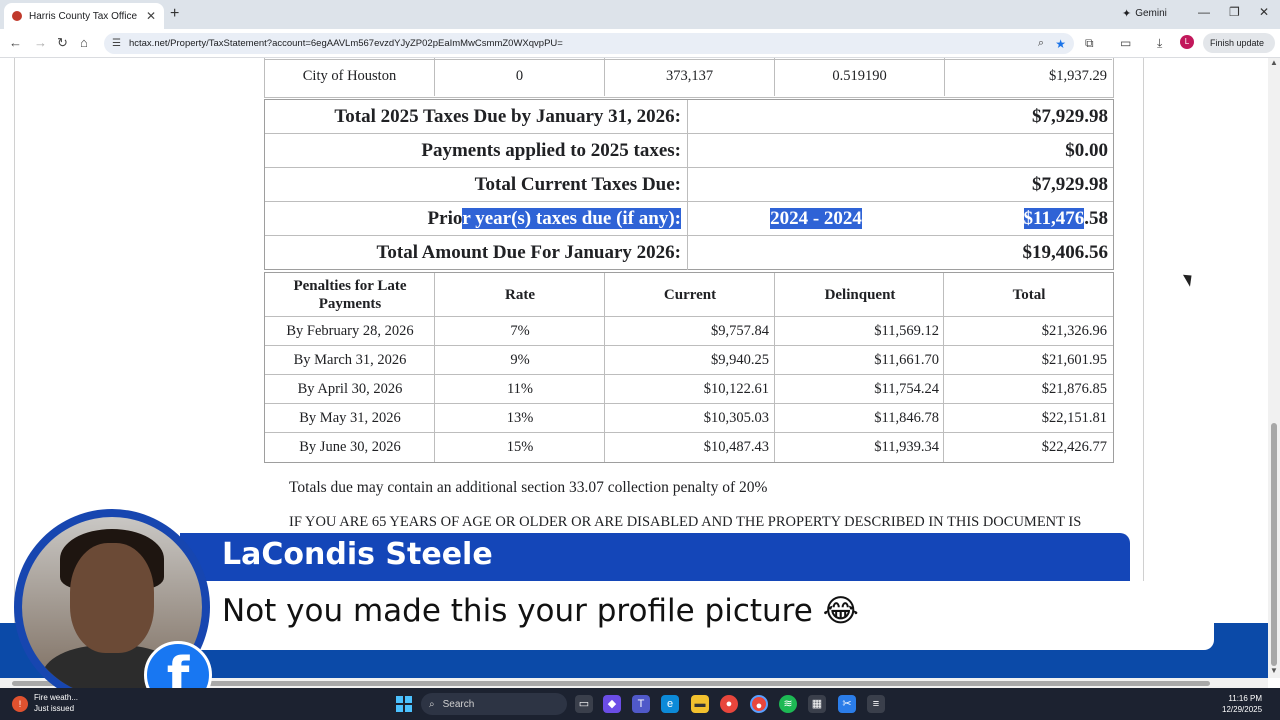 The image size is (1280, 720). What do you see at coordinates (350, 360) in the screenshot?
I see `penalty-date: By March 31, 2026` at bounding box center [350, 360].